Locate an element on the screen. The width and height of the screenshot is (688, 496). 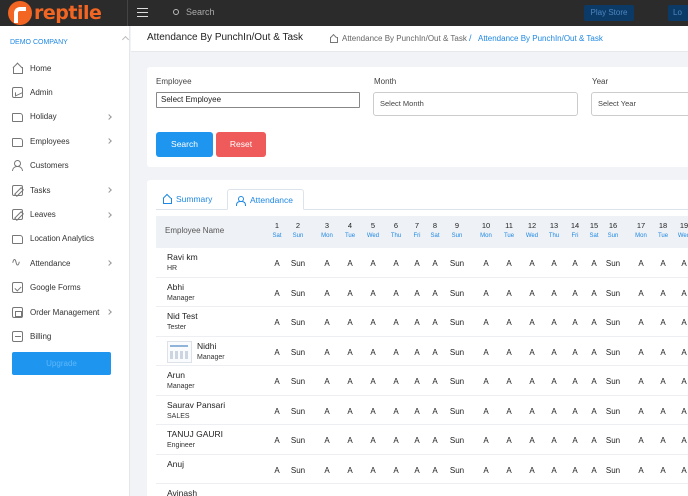
sidebar-item-home: Home is located at coordinates (65, 68).